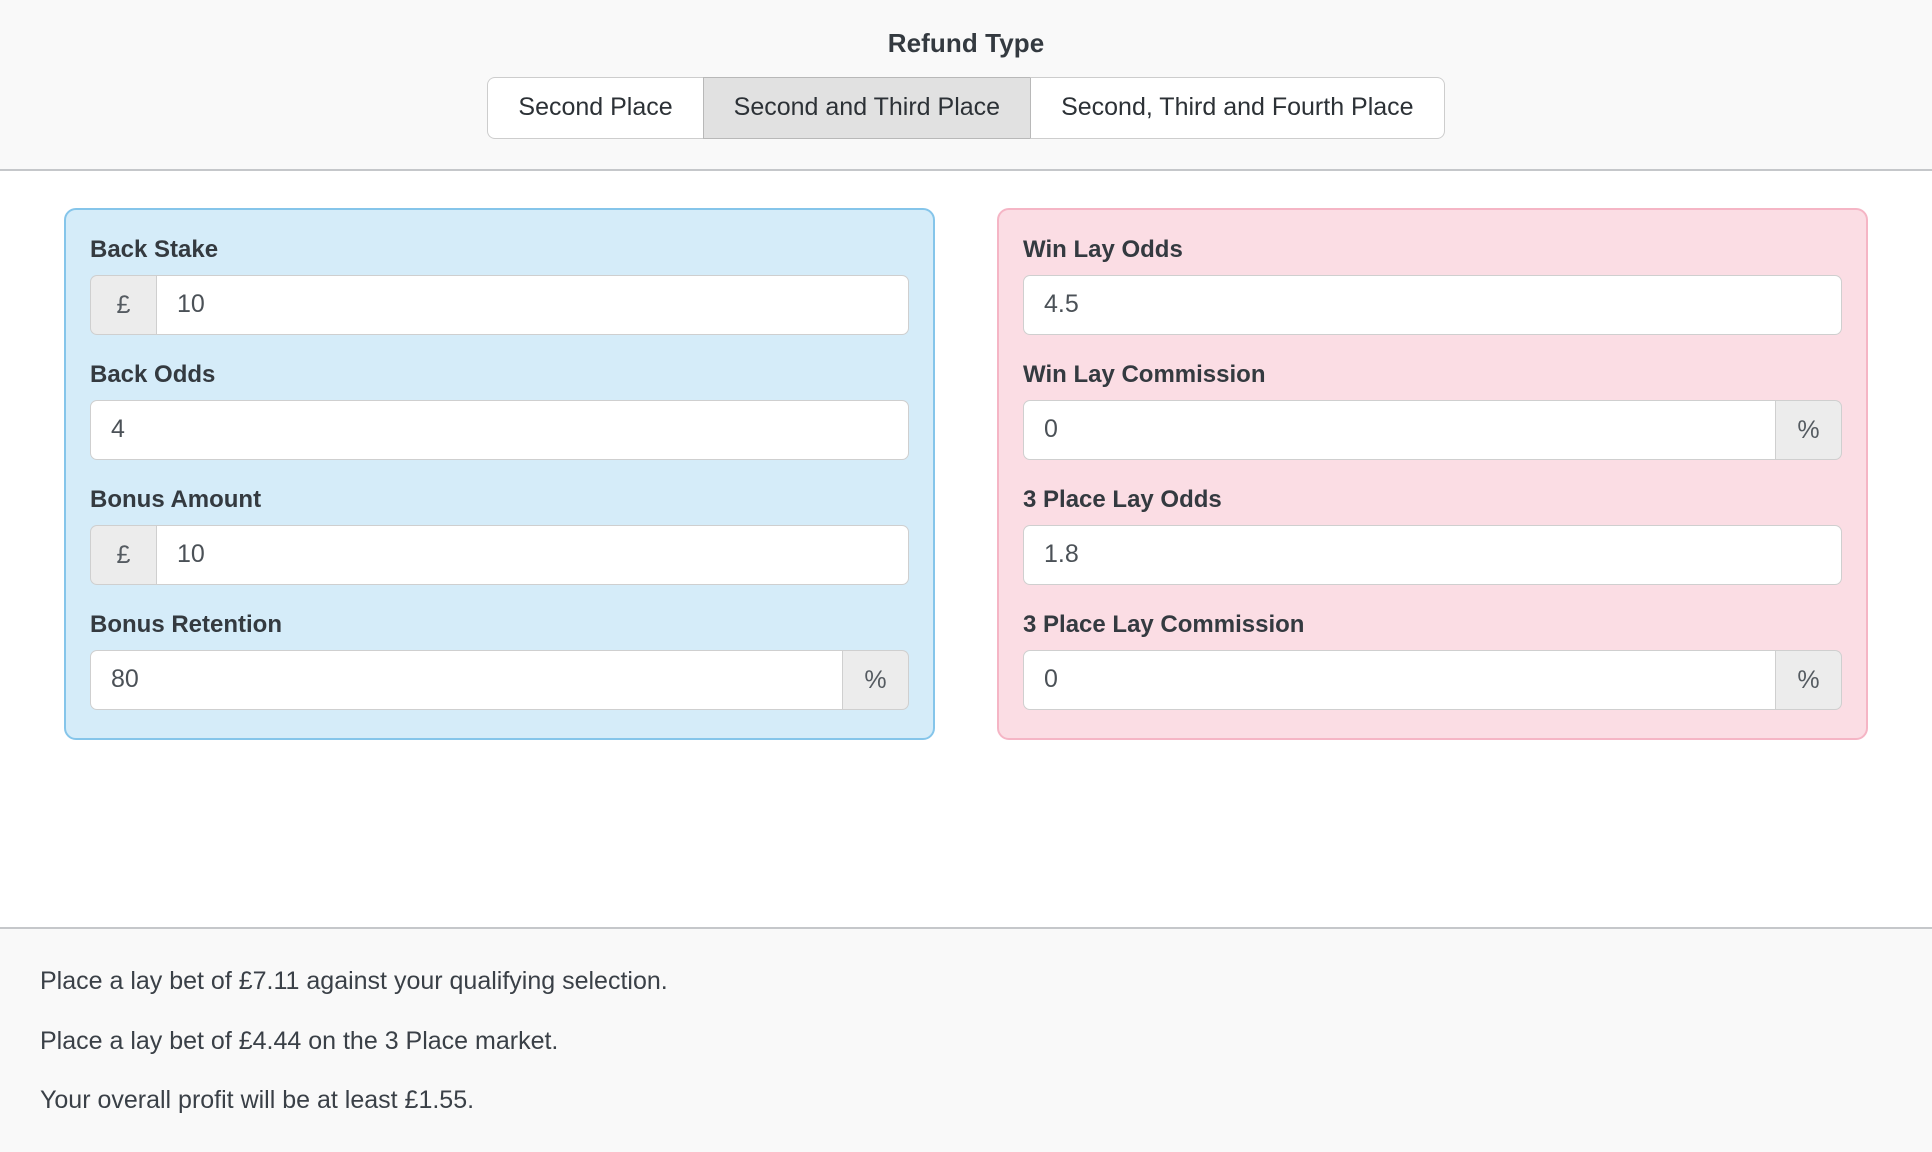 The image size is (1932, 1152). What do you see at coordinates (176, 500) in the screenshot?
I see `field-label: Bonus Amount` at bounding box center [176, 500].